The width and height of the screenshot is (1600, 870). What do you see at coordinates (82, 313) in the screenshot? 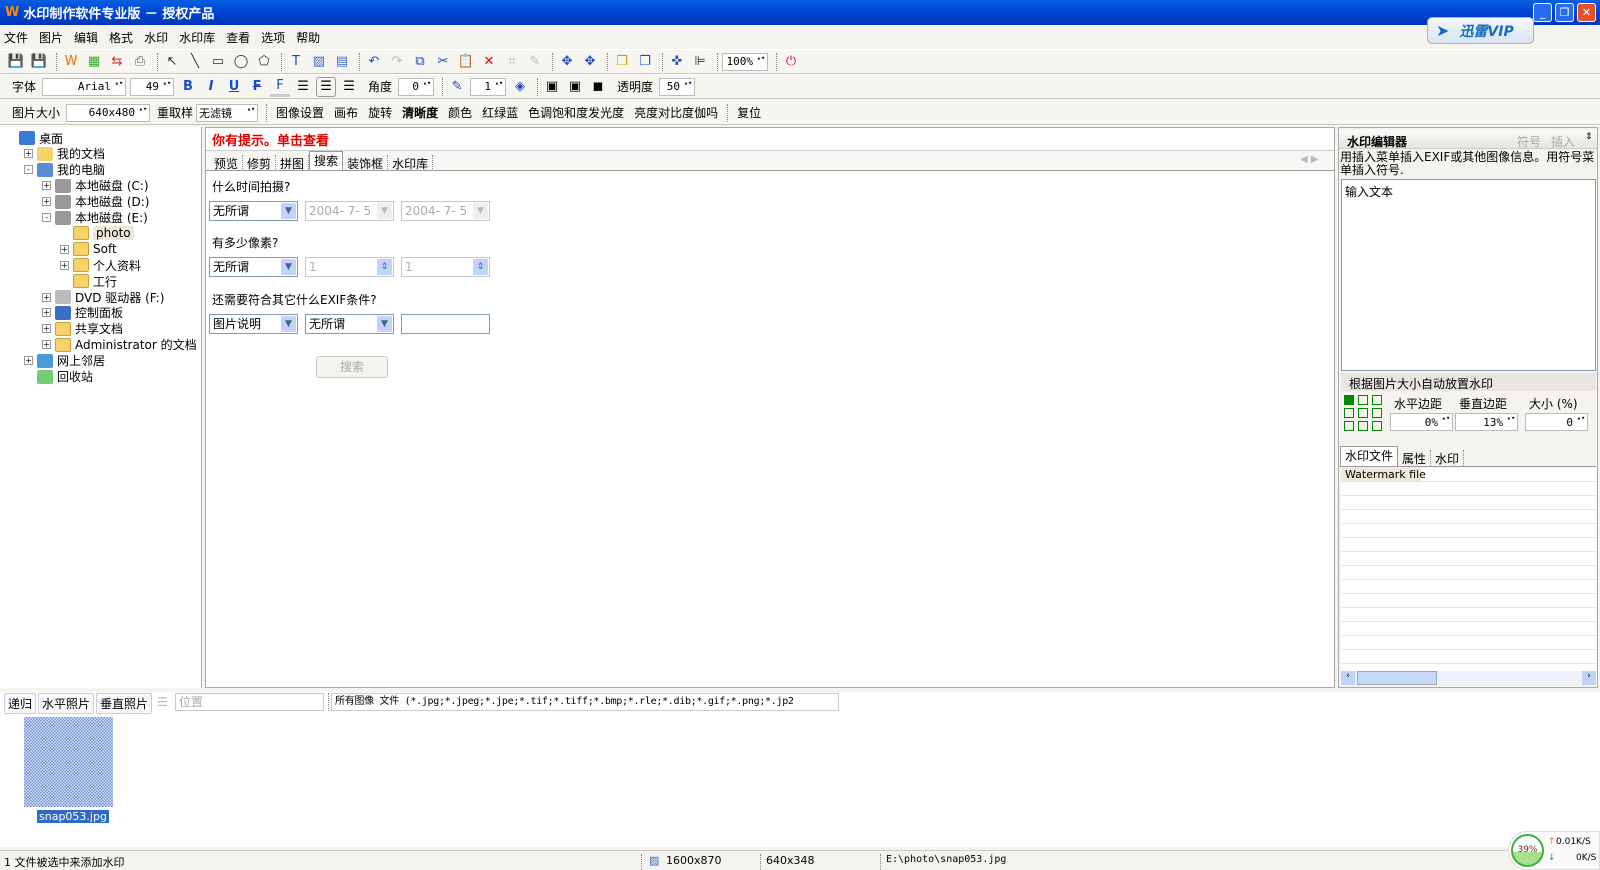
I see `tree-node: + 控制面板` at bounding box center [82, 313].